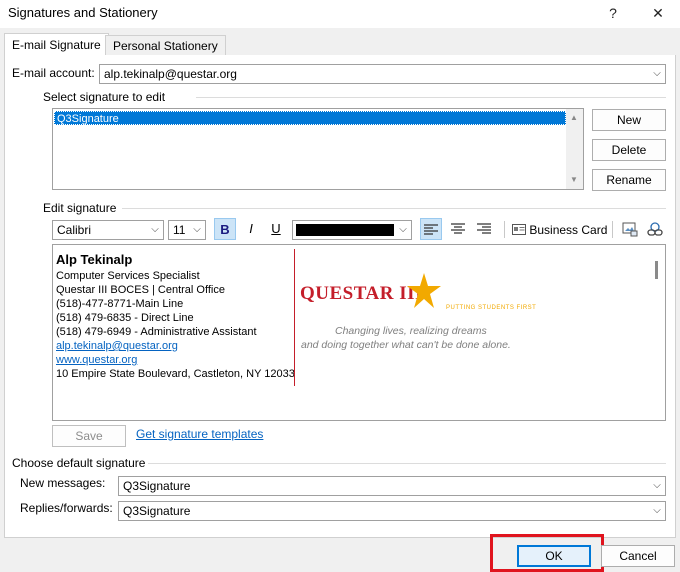 This screenshot has width=680, height=572. Describe the element at coordinates (574, 179) in the screenshot. I see `scroll-down-icon: ▼` at that location.